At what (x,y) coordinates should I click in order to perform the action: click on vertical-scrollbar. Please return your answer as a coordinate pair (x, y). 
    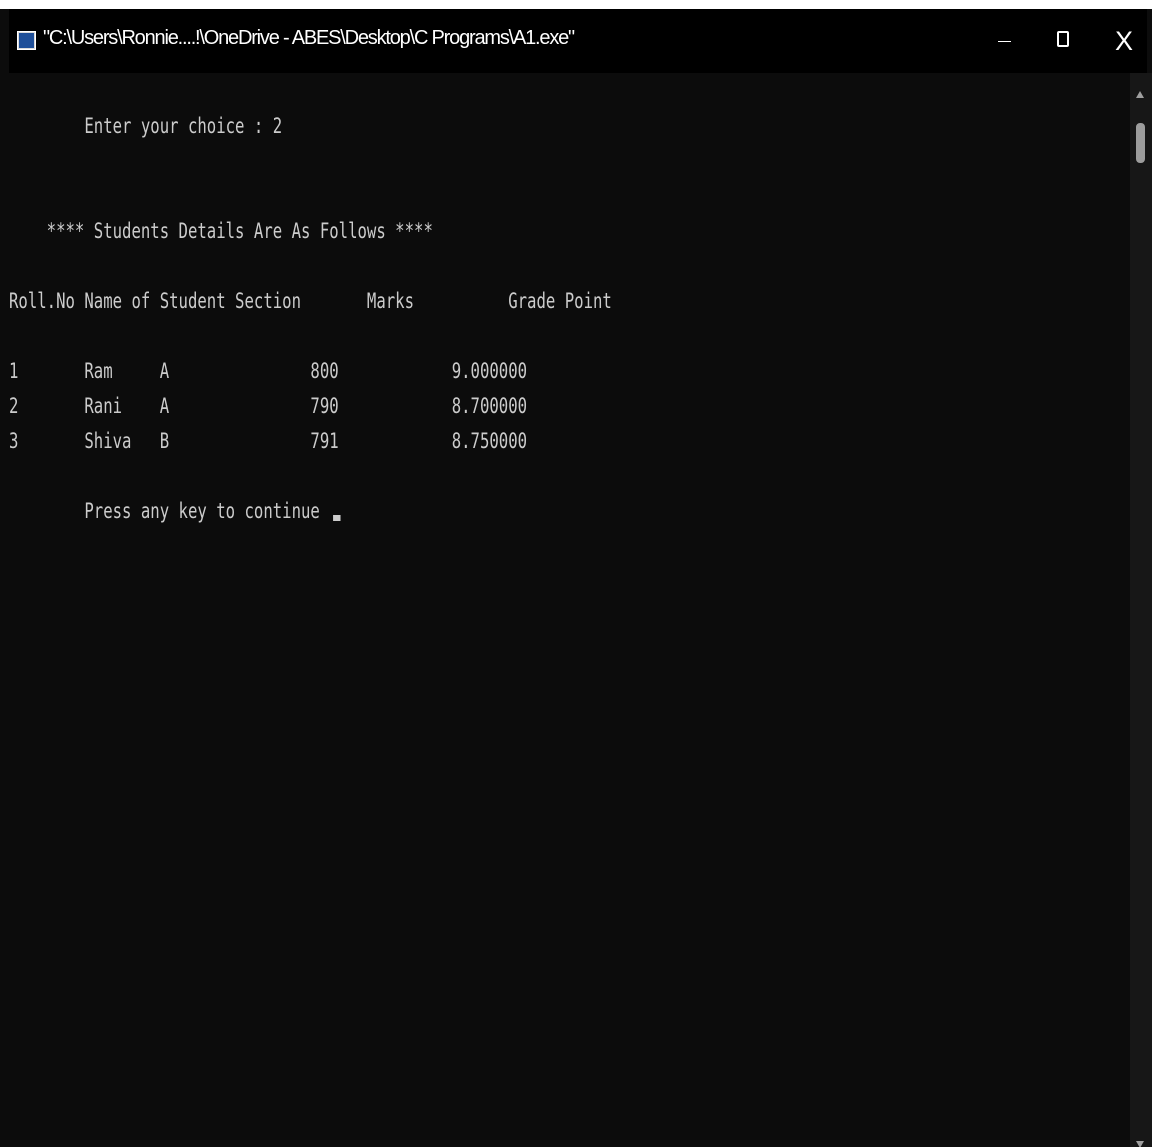
    Looking at the image, I should click on (1141, 610).